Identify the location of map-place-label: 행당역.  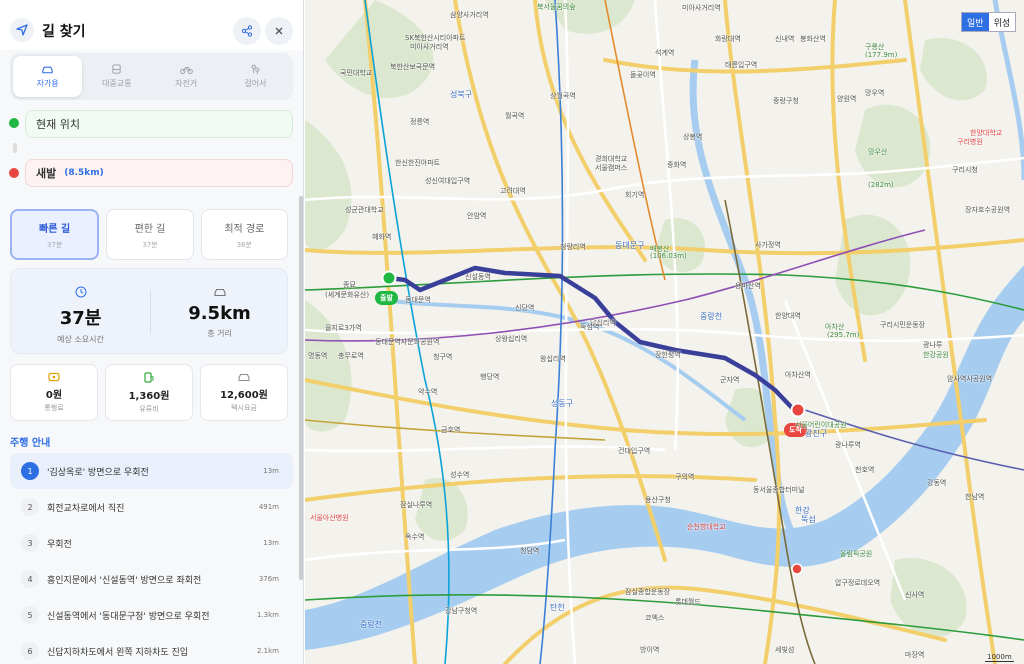
(489, 377).